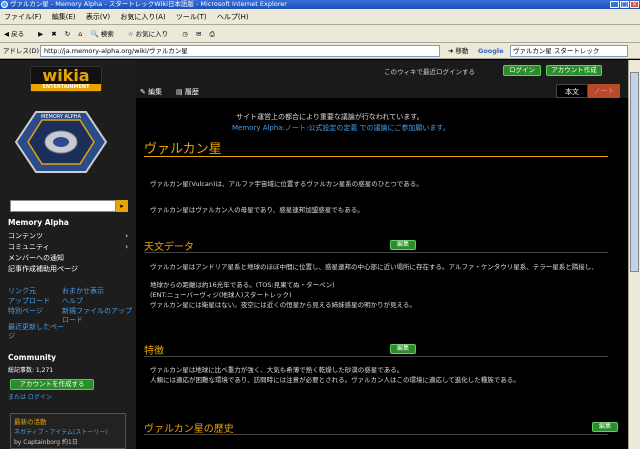 This screenshot has width=640, height=449. Describe the element at coordinates (624, 4) in the screenshot. I see `maximize-icon: □` at that location.